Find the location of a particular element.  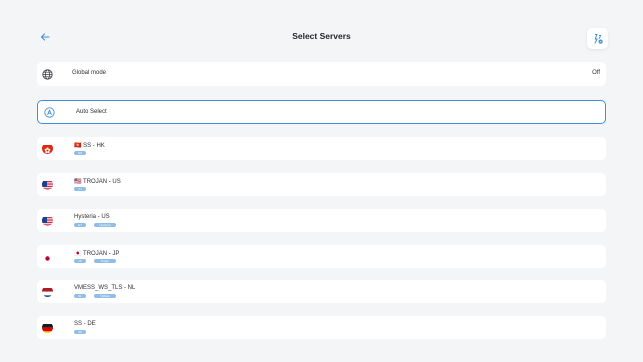

protocol-tag: NL is located at coordinates (80, 296).